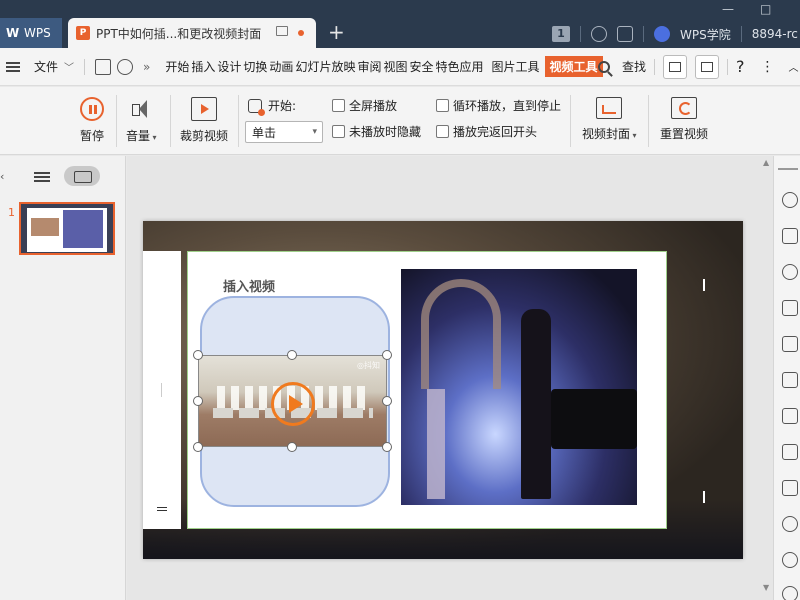  Describe the element at coordinates (790, 344) in the screenshot. I see `settings-sliders-icon` at that location.